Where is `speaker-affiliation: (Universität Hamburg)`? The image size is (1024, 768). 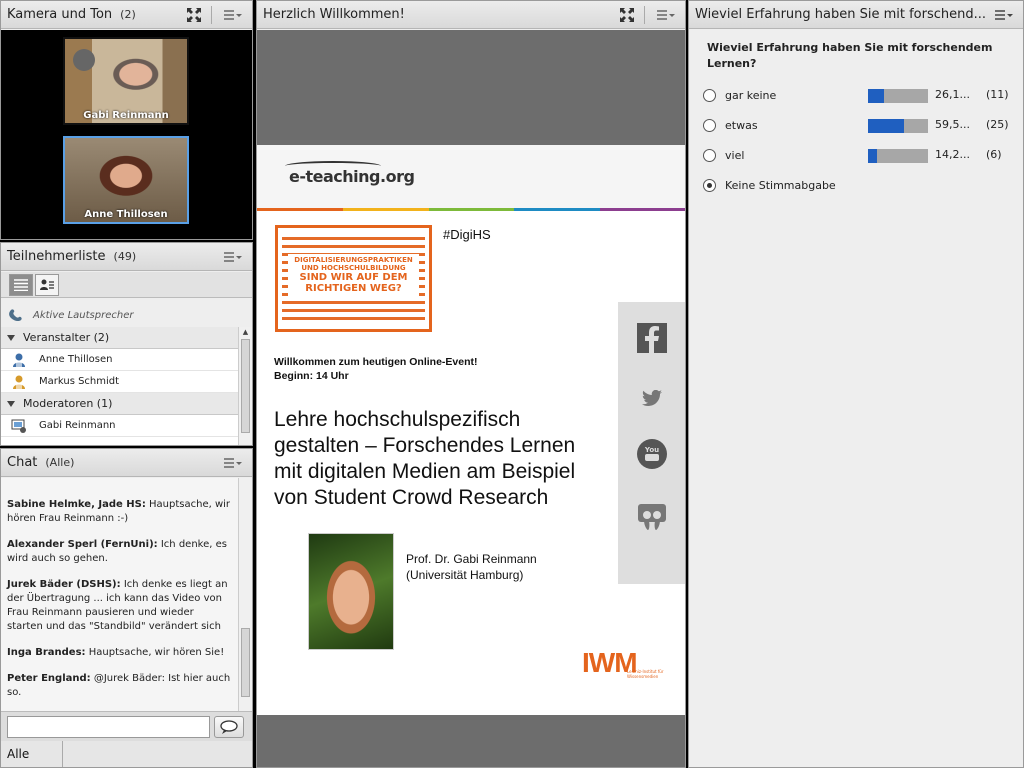 speaker-affiliation: (Universität Hamburg) is located at coordinates (465, 575).